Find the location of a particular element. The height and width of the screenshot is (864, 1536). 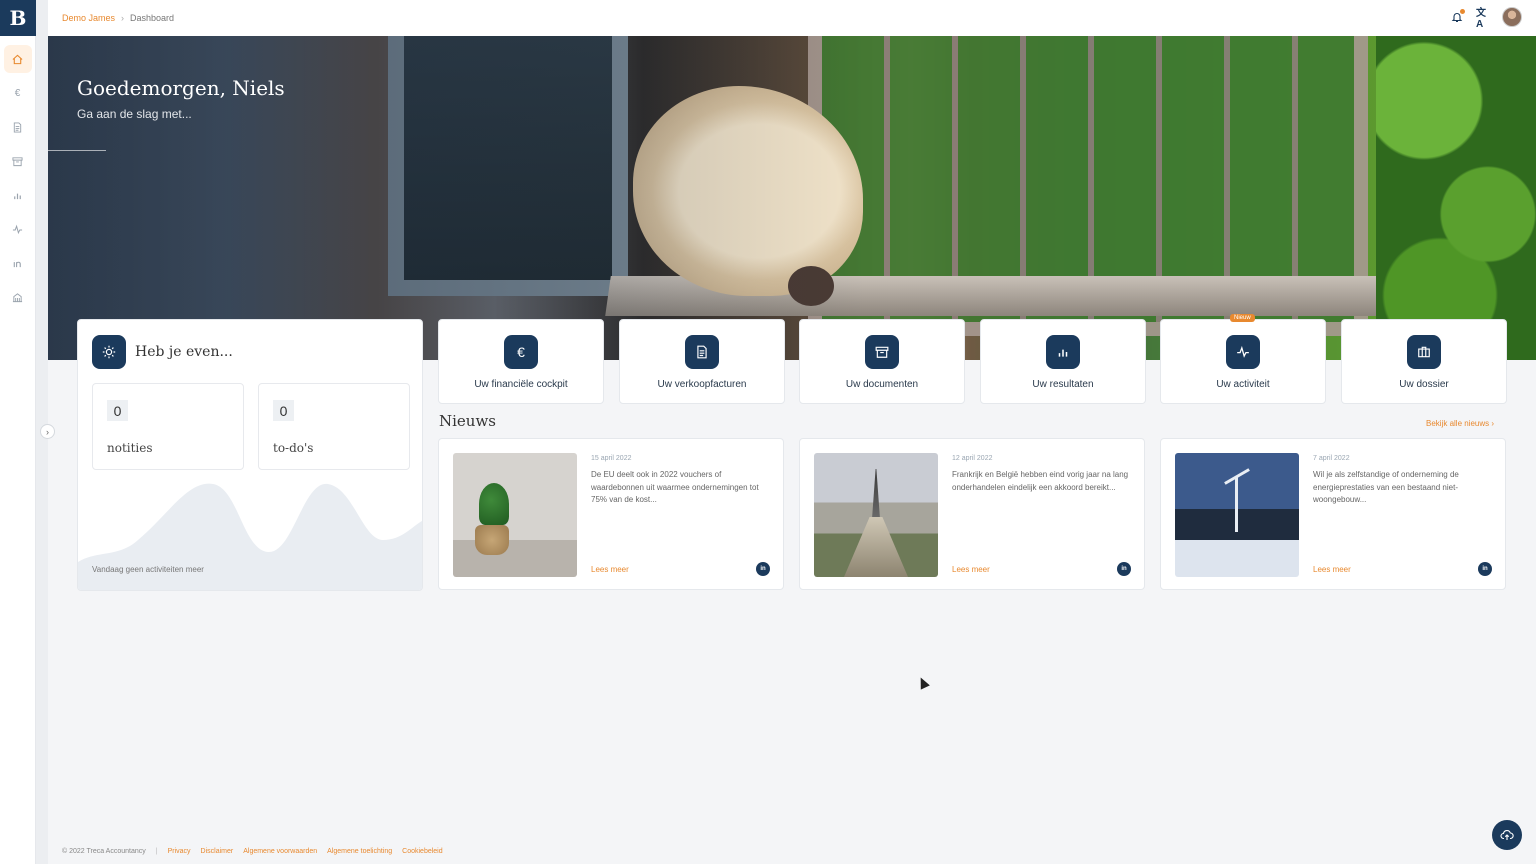

sidebar-expand-button: › is located at coordinates (47, 431).